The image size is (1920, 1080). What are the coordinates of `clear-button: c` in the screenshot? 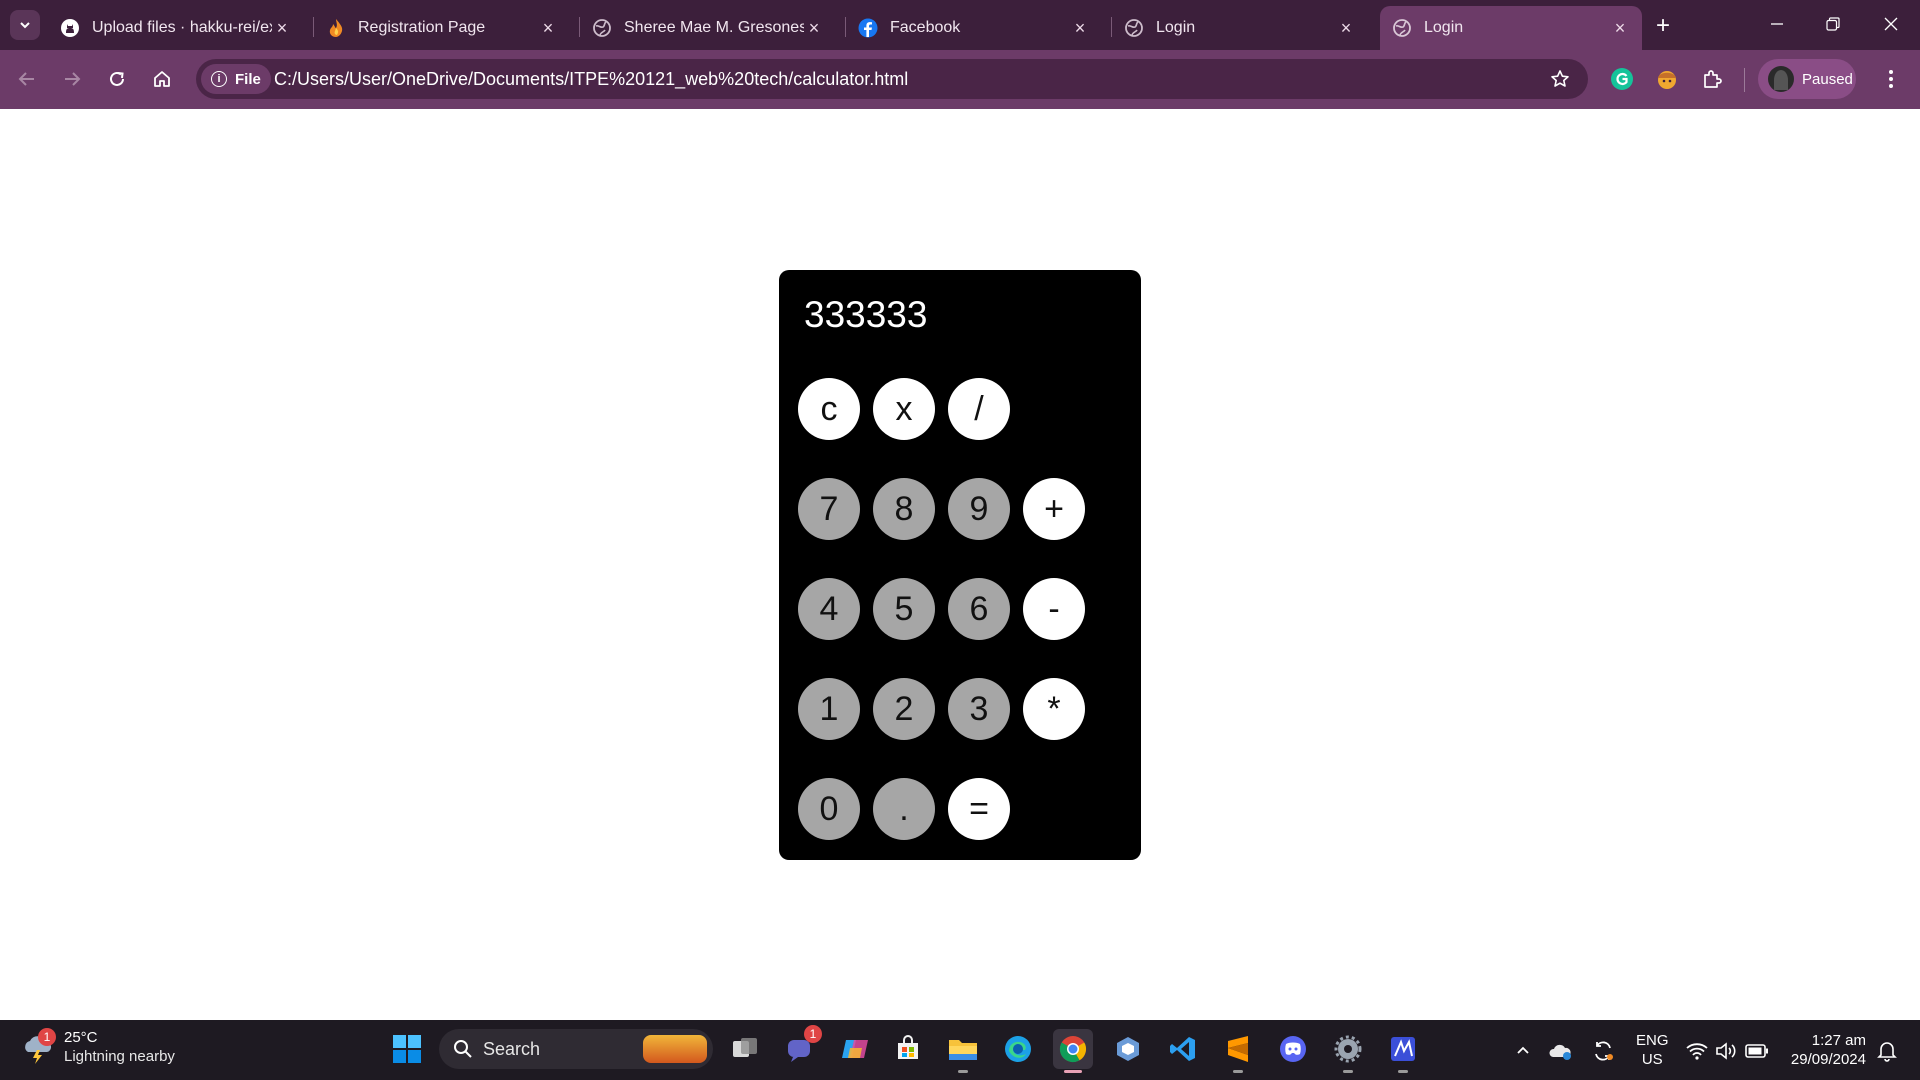 It's located at (829, 409).